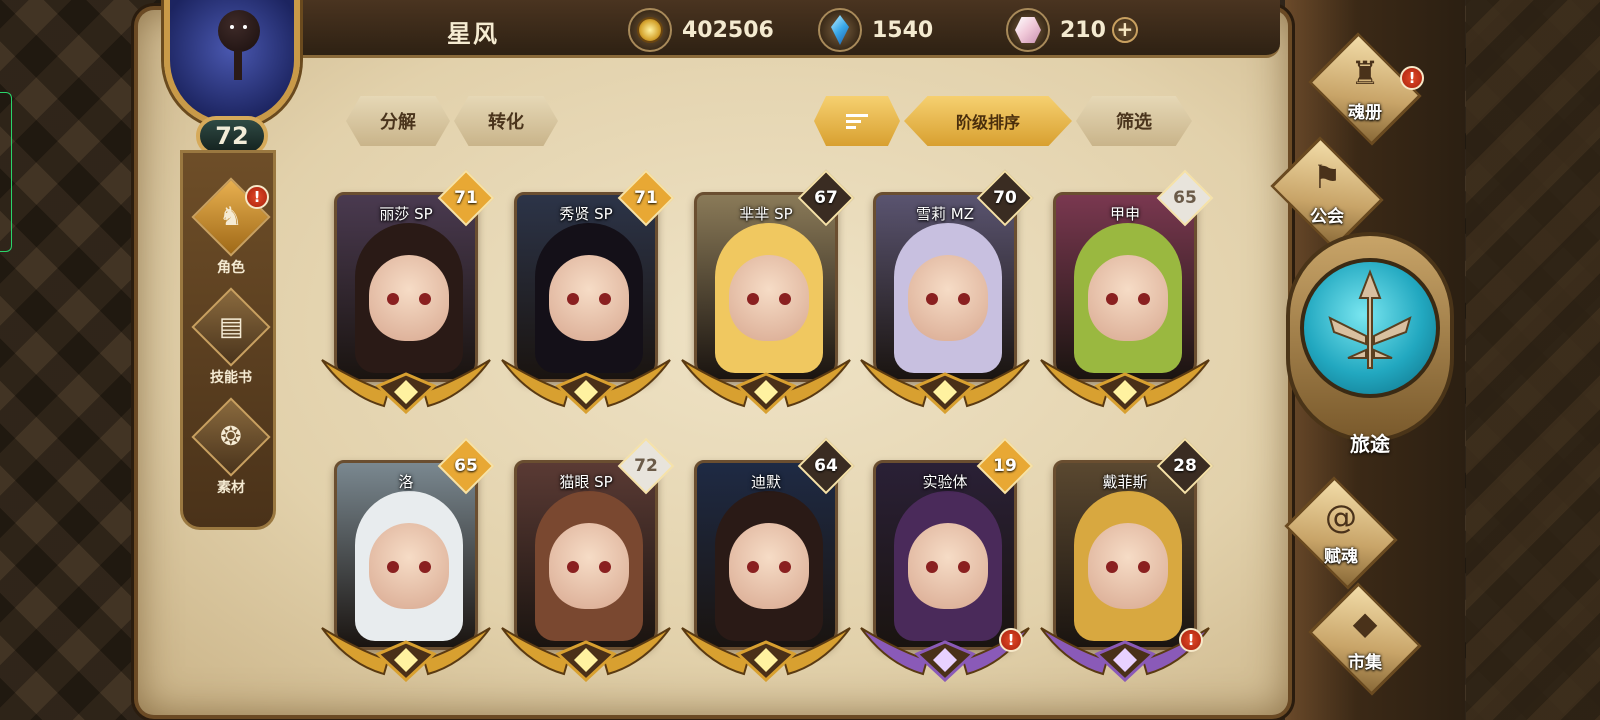 This screenshot has width=1600, height=720. Describe the element at coordinates (1028, 30) in the screenshot. I see `pink-gem-icon` at that location.